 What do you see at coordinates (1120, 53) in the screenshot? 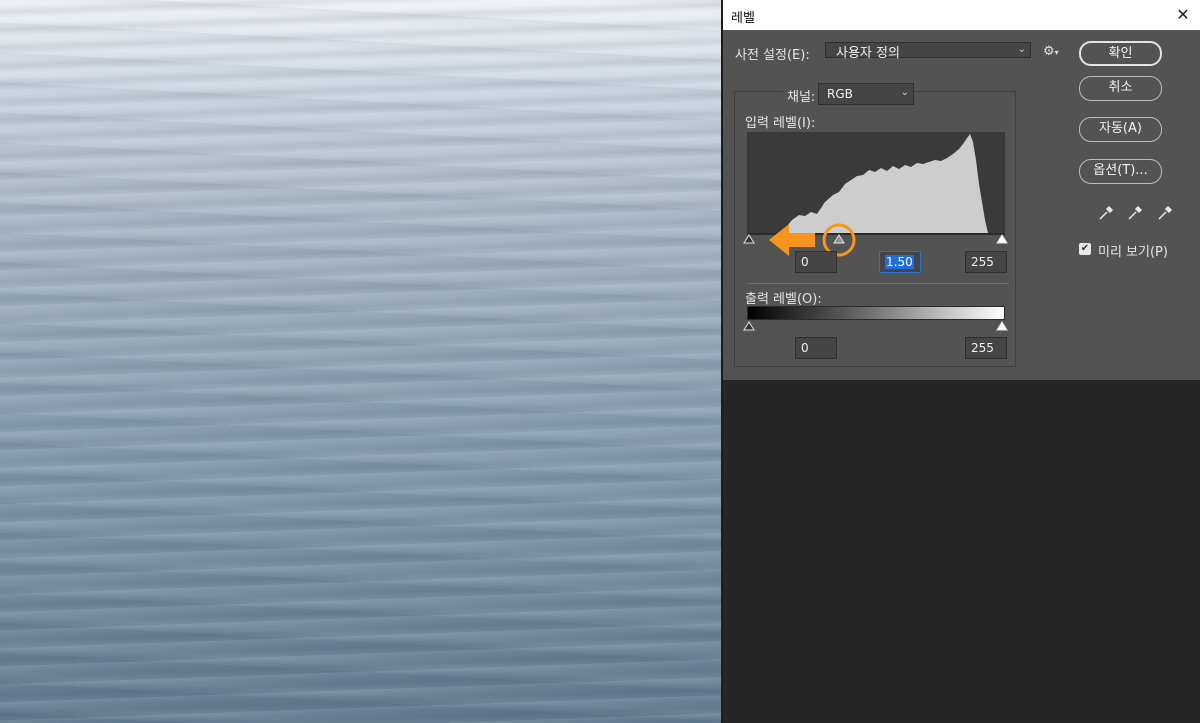
I see `ok-button: 확인` at bounding box center [1120, 53].